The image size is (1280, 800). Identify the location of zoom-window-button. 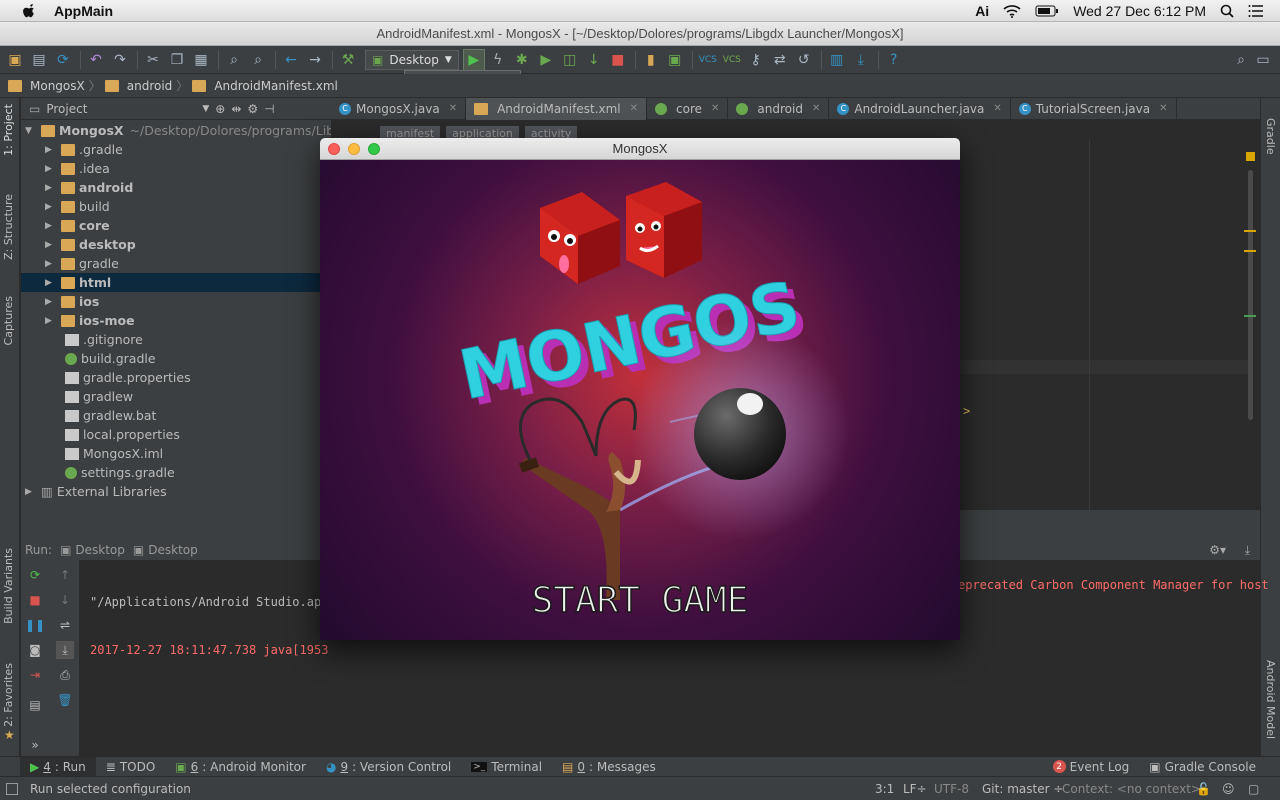
(374, 149).